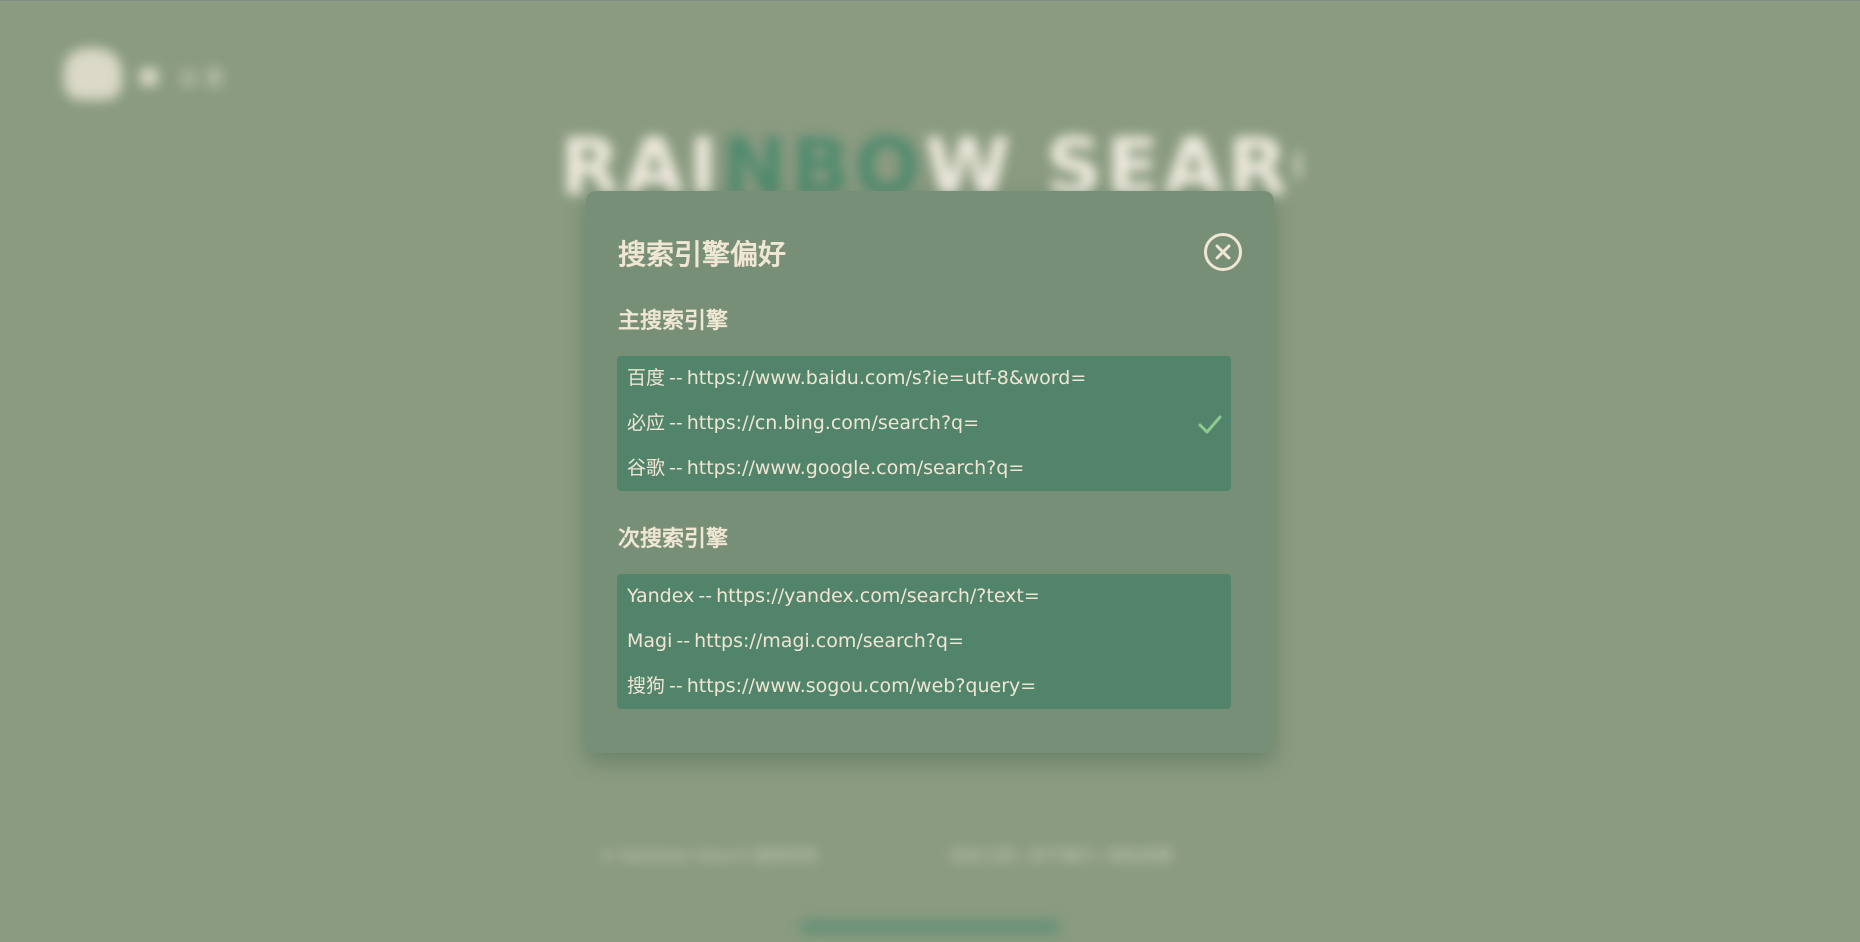 Image resolution: width=1860 pixels, height=942 pixels. I want to click on engine-url: https://www.baidu.com/s?ie=utf-8&word=, so click(886, 378).